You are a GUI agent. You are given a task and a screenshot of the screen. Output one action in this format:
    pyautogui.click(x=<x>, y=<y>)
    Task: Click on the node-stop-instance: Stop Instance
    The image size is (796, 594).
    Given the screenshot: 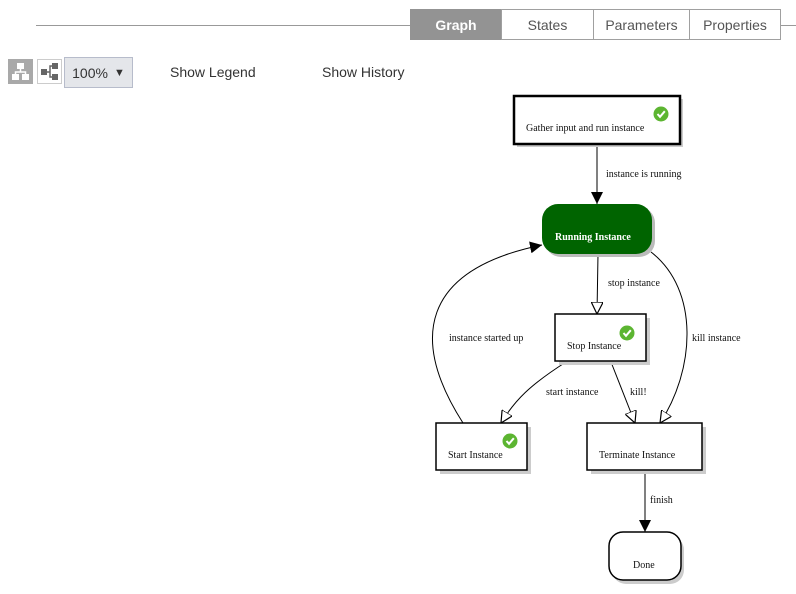 What is the action you would take?
    pyautogui.click(x=602, y=339)
    